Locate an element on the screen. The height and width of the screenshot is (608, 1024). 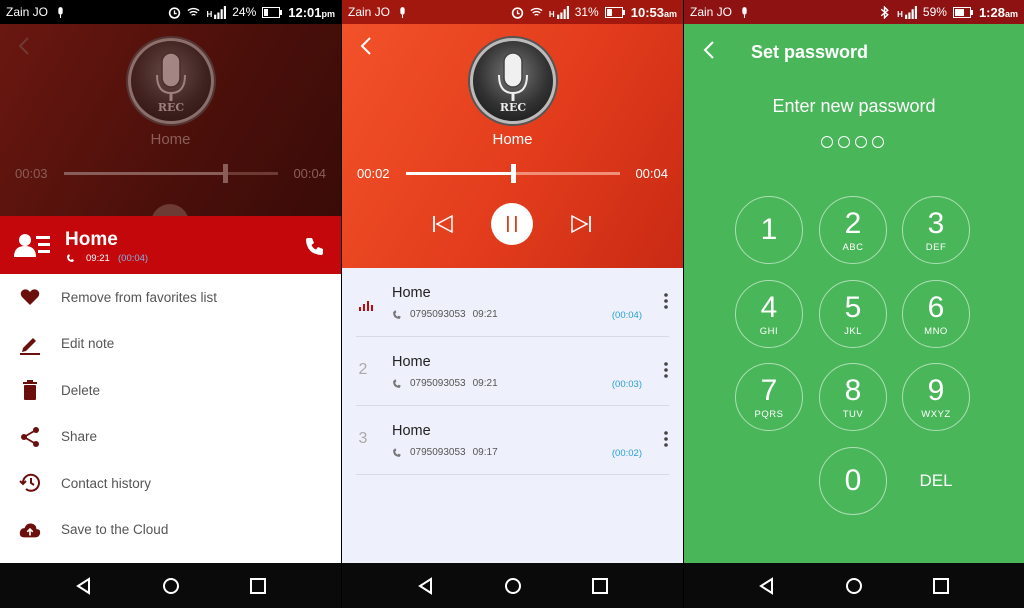
wifi-icon is located at coordinates (536, 11).